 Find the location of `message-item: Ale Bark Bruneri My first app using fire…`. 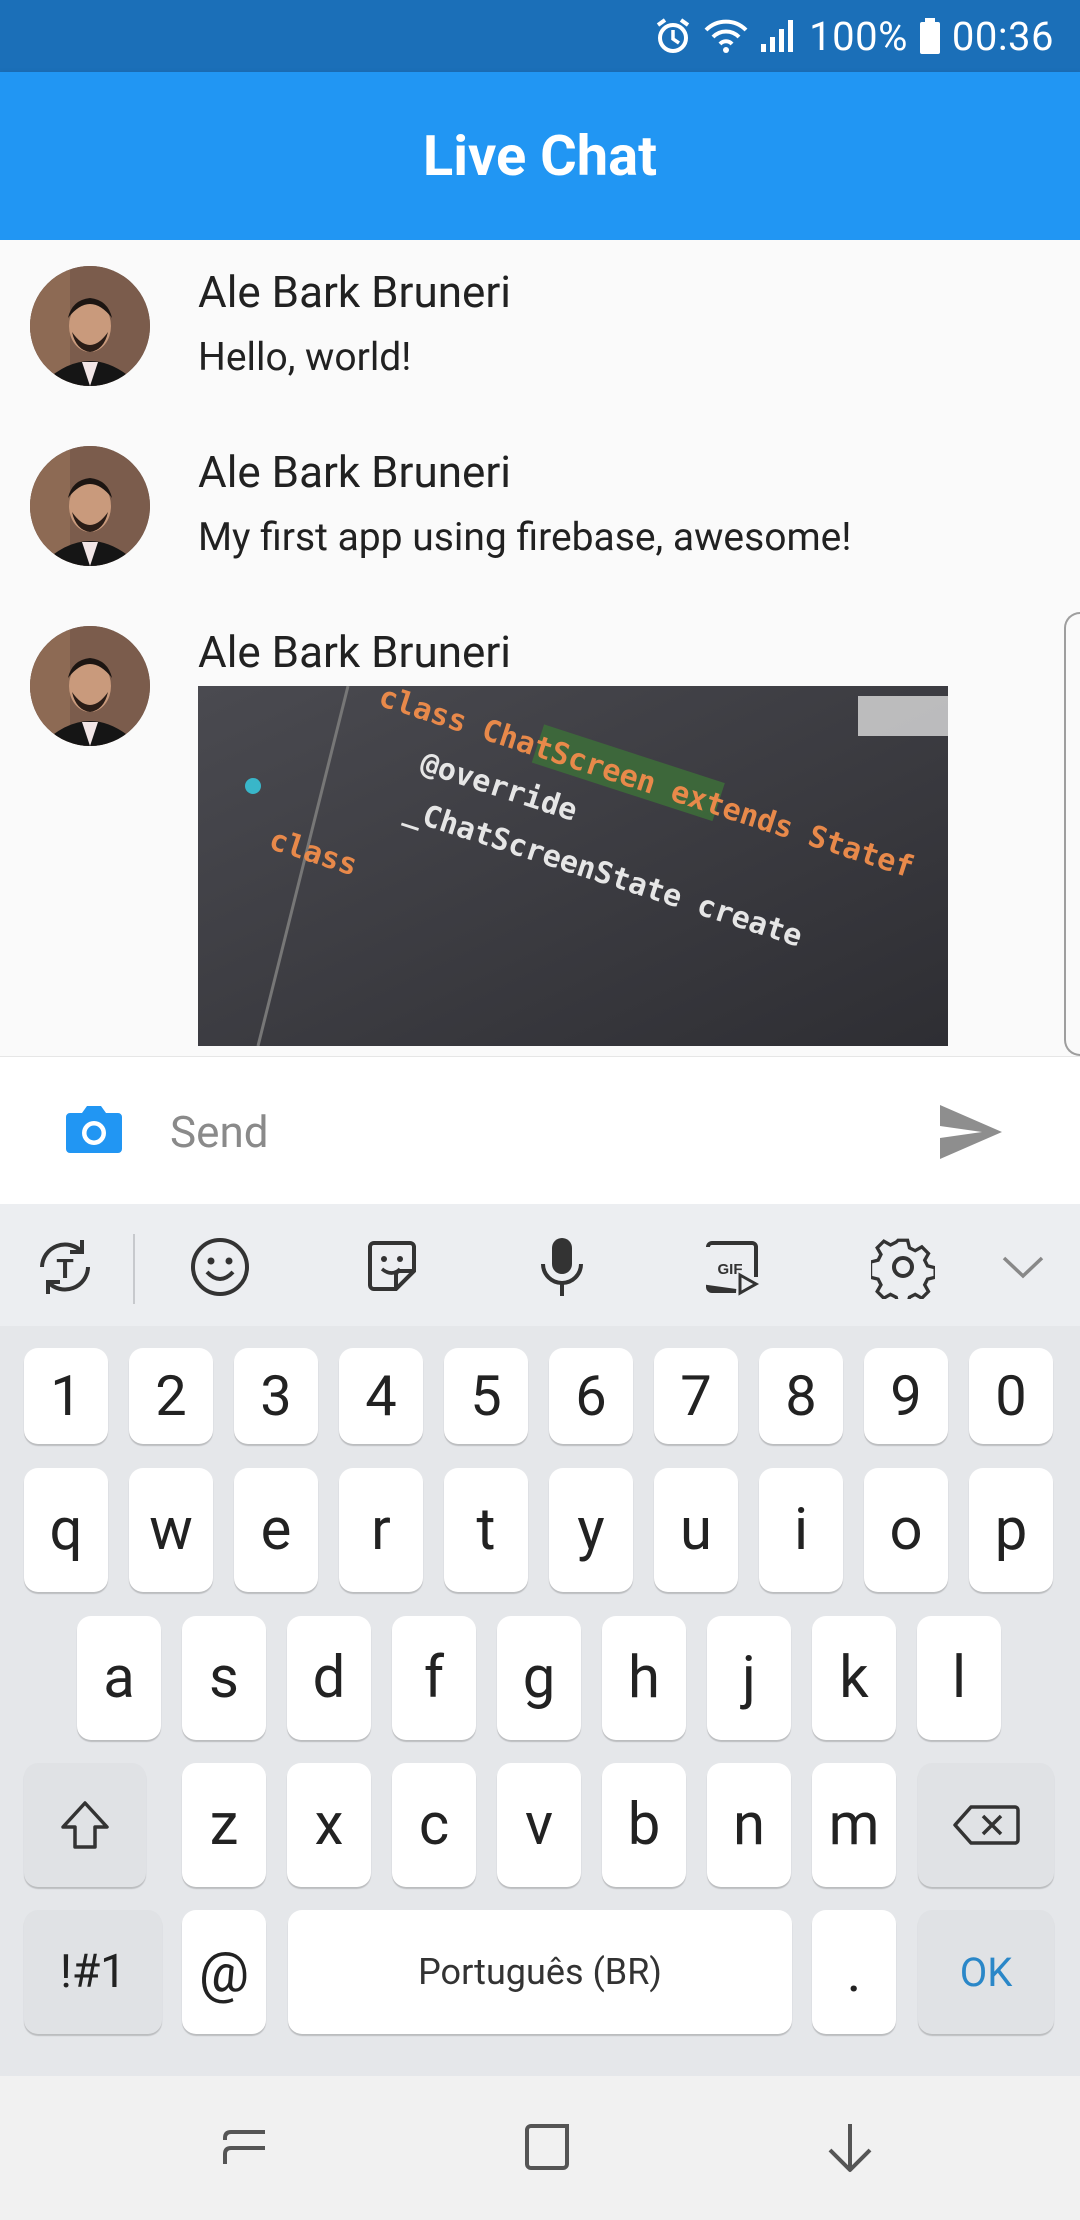

message-item: Ale Bark Bruneri My first app using fire… is located at coordinates (540, 516).